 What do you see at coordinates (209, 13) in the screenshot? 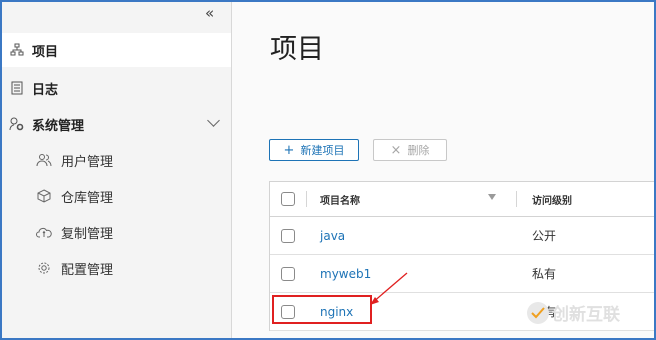
I see `collapse-sidebar-button: «` at bounding box center [209, 13].